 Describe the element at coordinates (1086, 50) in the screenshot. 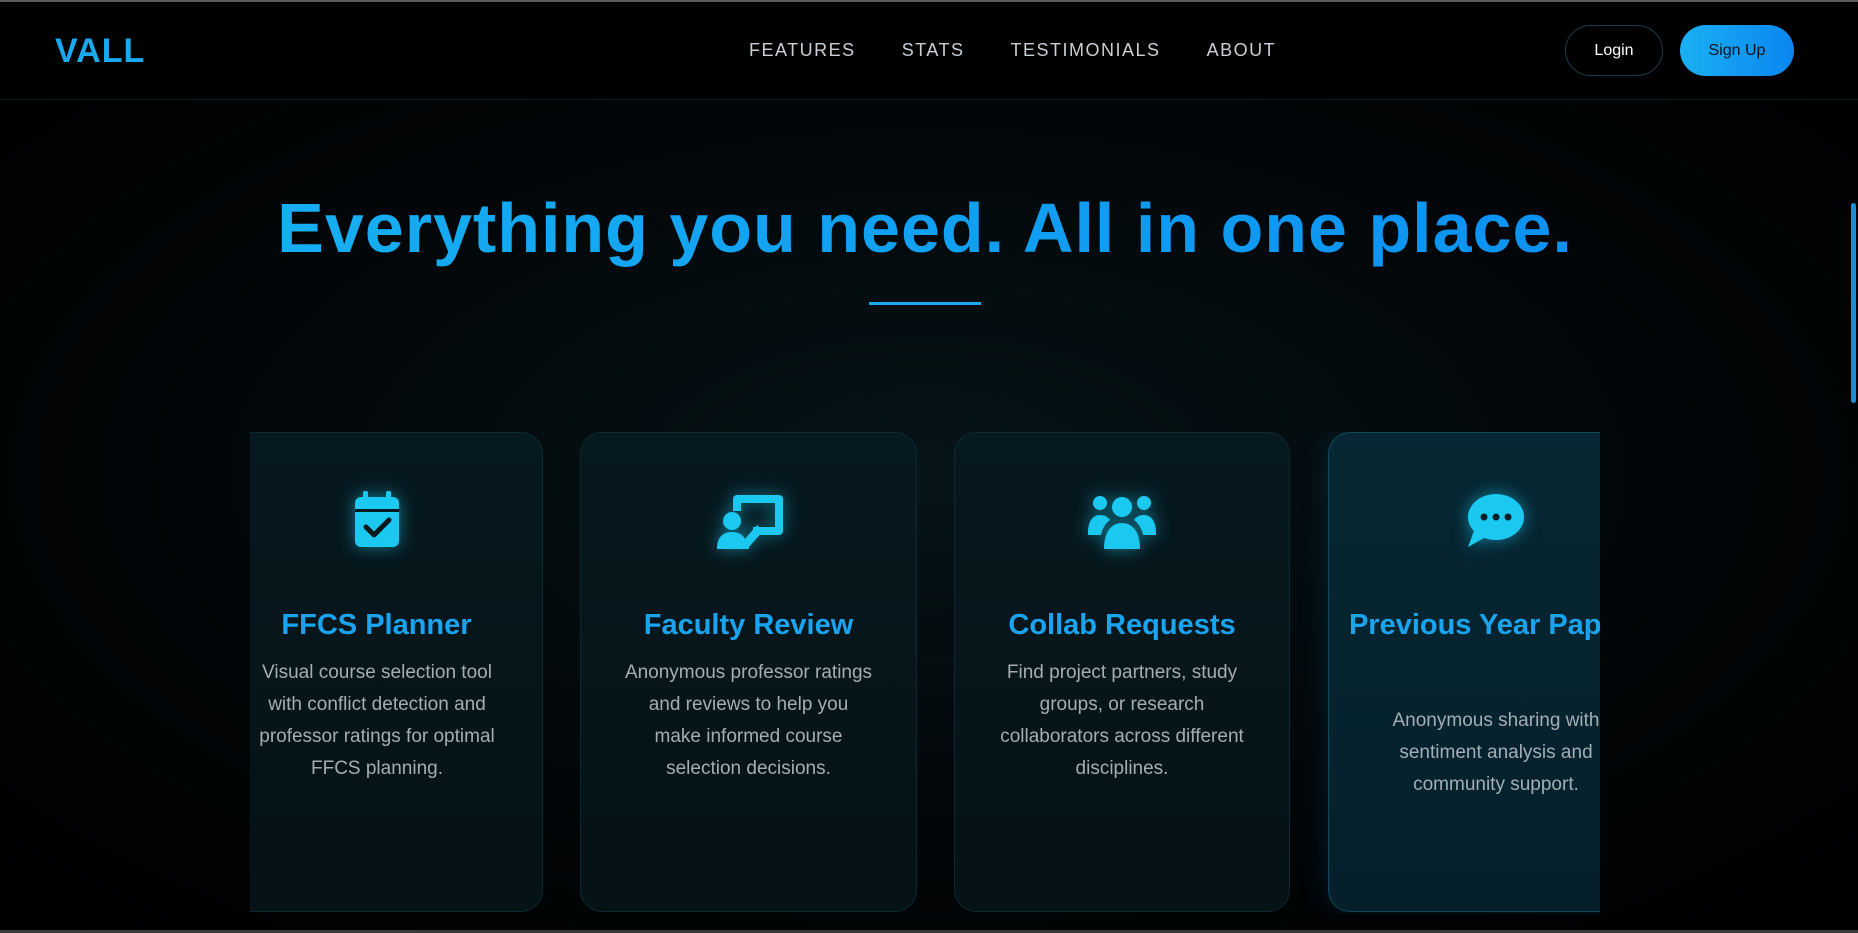

I see `nav-link-testimonials: TESTIMONIALS` at that location.